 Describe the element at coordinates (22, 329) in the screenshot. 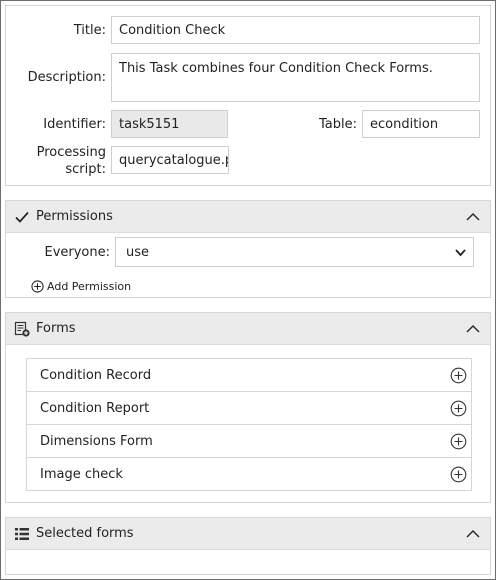

I see `form-add-icon` at that location.